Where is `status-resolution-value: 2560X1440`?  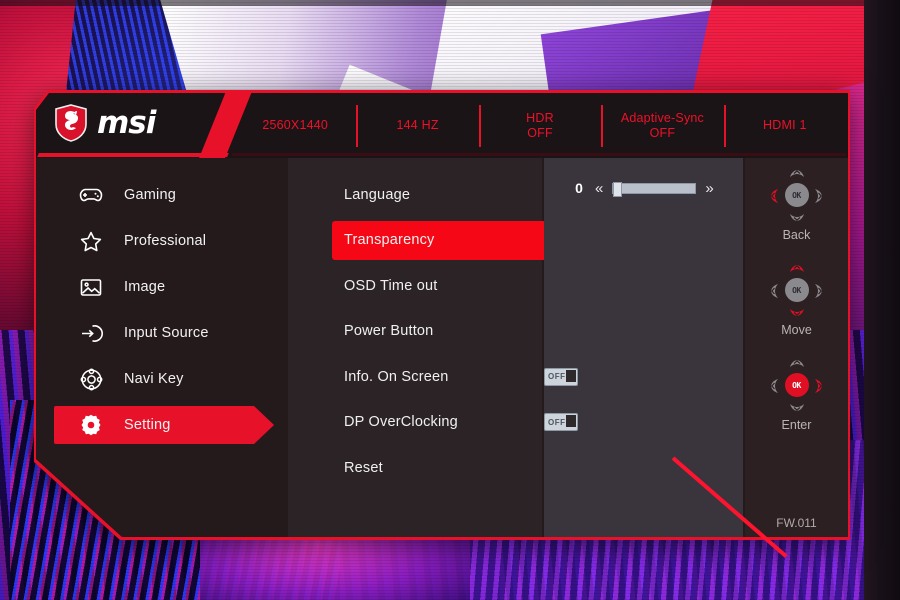 status-resolution-value: 2560X1440 is located at coordinates (295, 125).